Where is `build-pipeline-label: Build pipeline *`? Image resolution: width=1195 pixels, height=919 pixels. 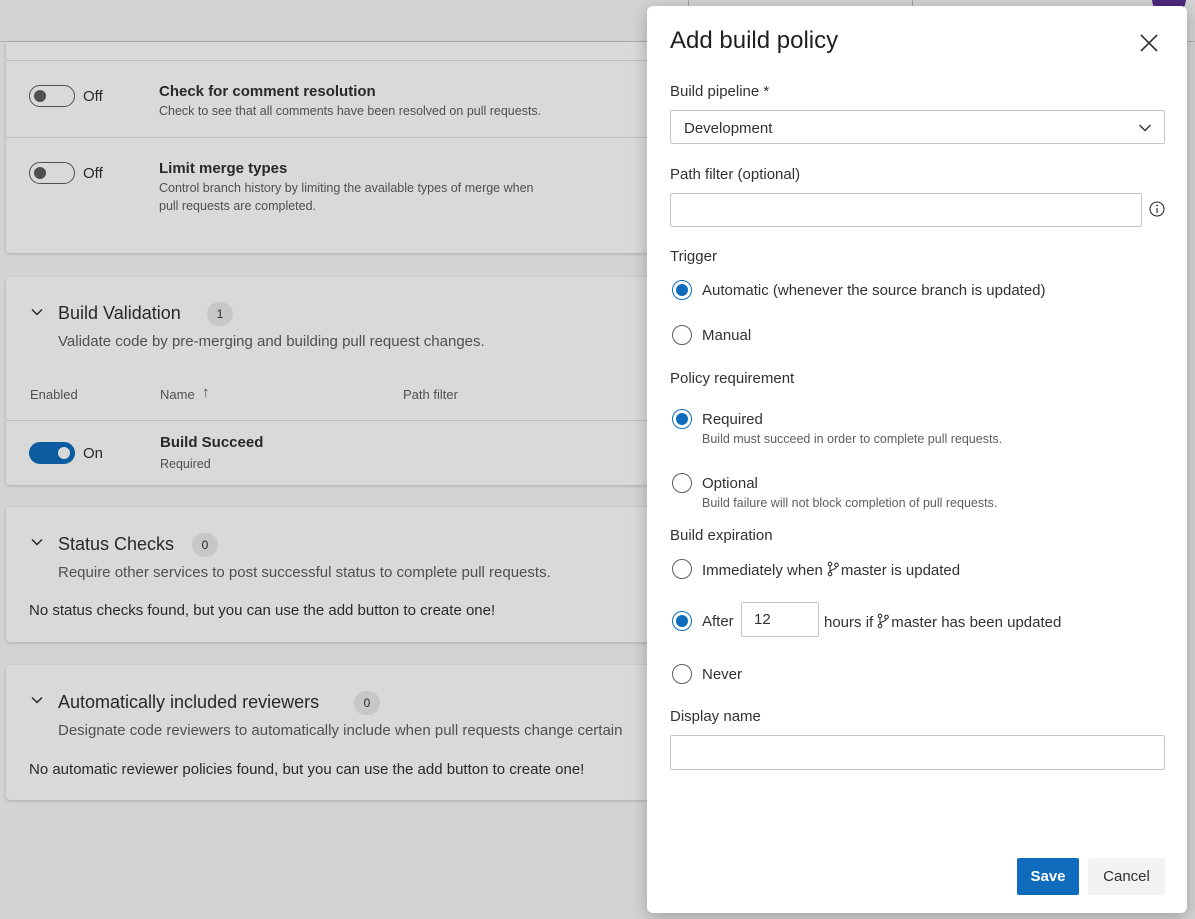
build-pipeline-label: Build pipeline * is located at coordinates (720, 91).